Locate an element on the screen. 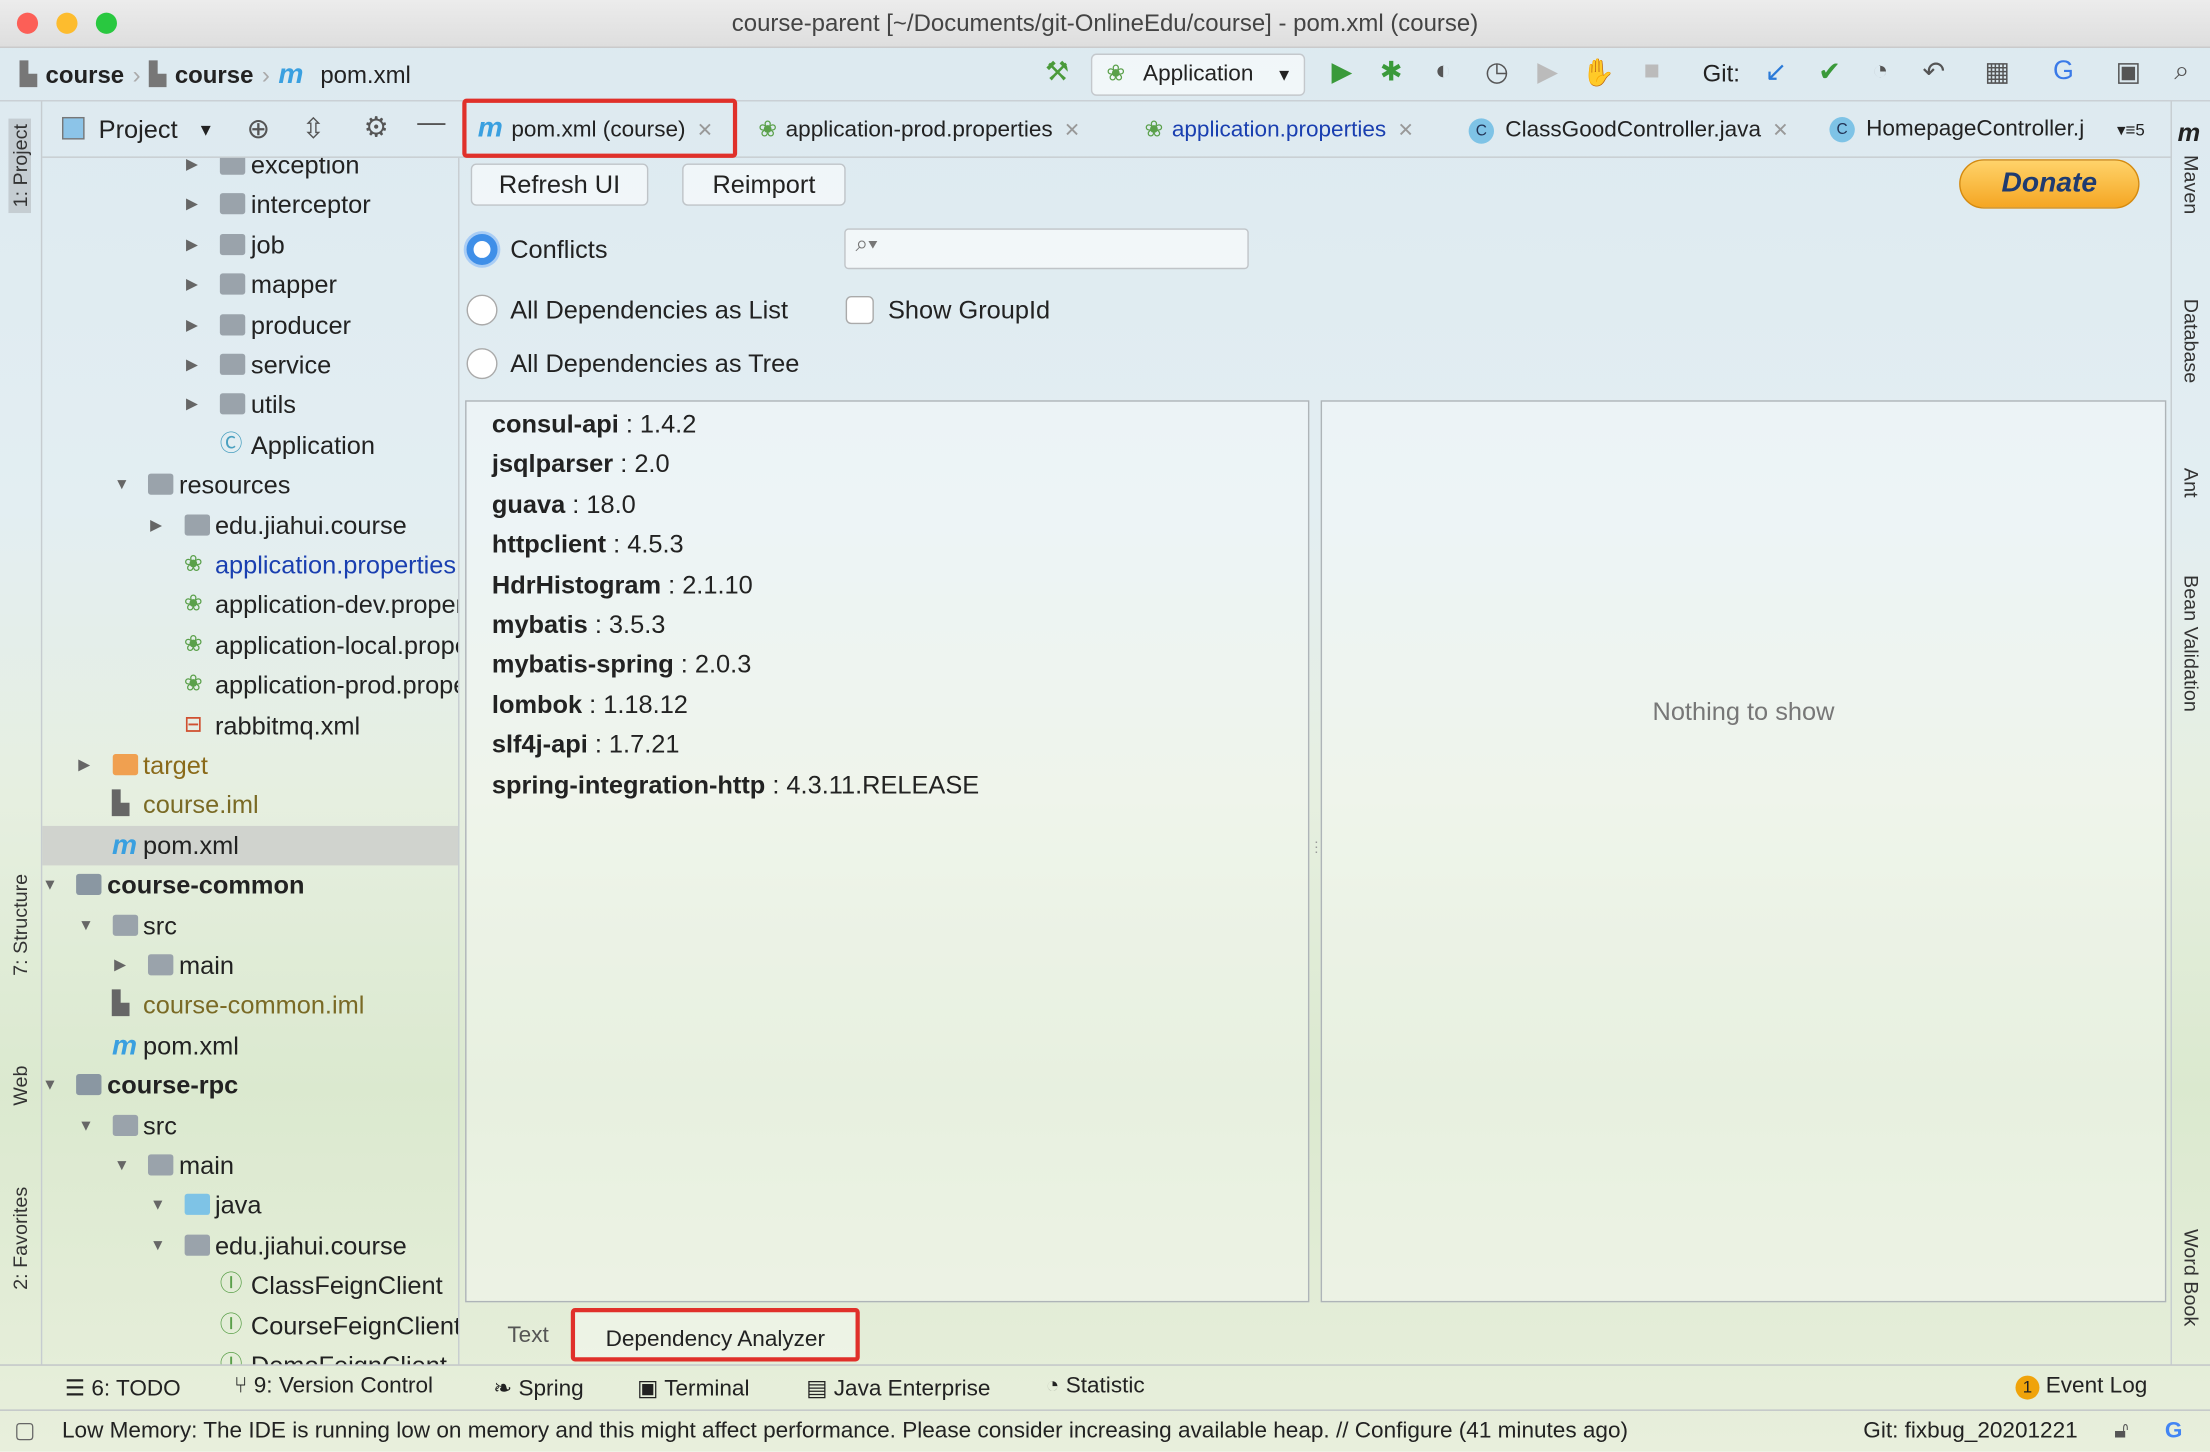 The height and width of the screenshot is (1452, 2210). tool-java-enterprise: ▤ Java Enterprise is located at coordinates (898, 1388).